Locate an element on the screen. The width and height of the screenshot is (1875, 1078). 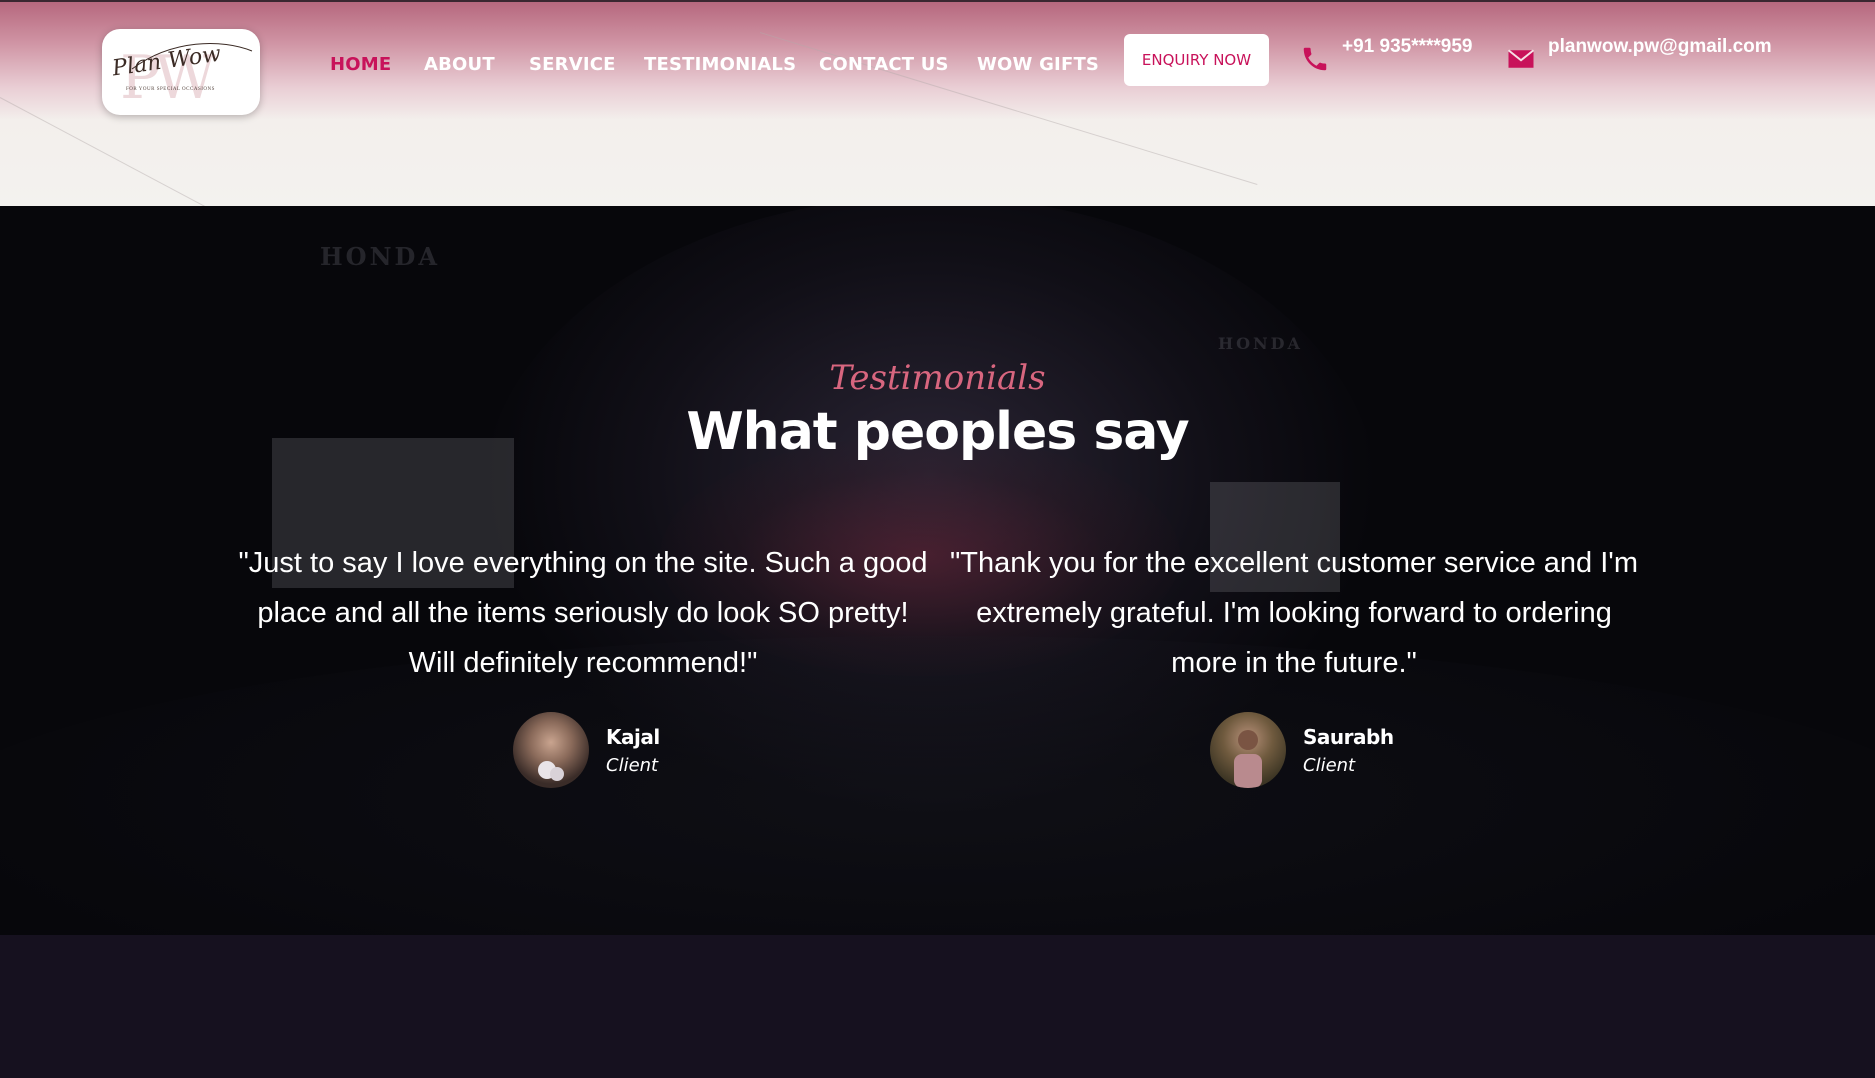
author-name: Kajal is located at coordinates (633, 736).